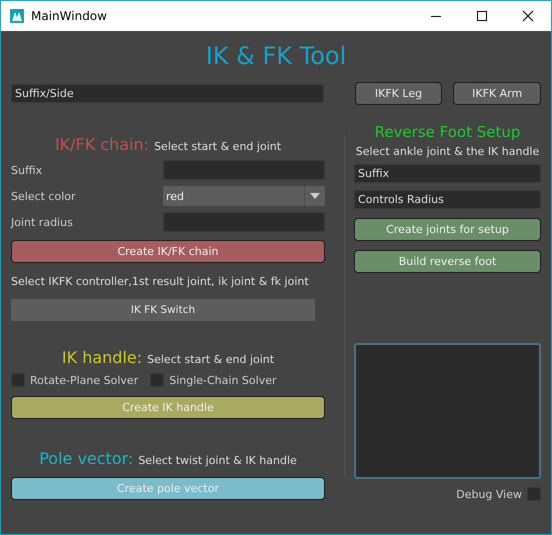 This screenshot has height=535, width=552. Describe the element at coordinates (222, 380) in the screenshot. I see `checkbox-label: Single-Chain Solver` at that location.